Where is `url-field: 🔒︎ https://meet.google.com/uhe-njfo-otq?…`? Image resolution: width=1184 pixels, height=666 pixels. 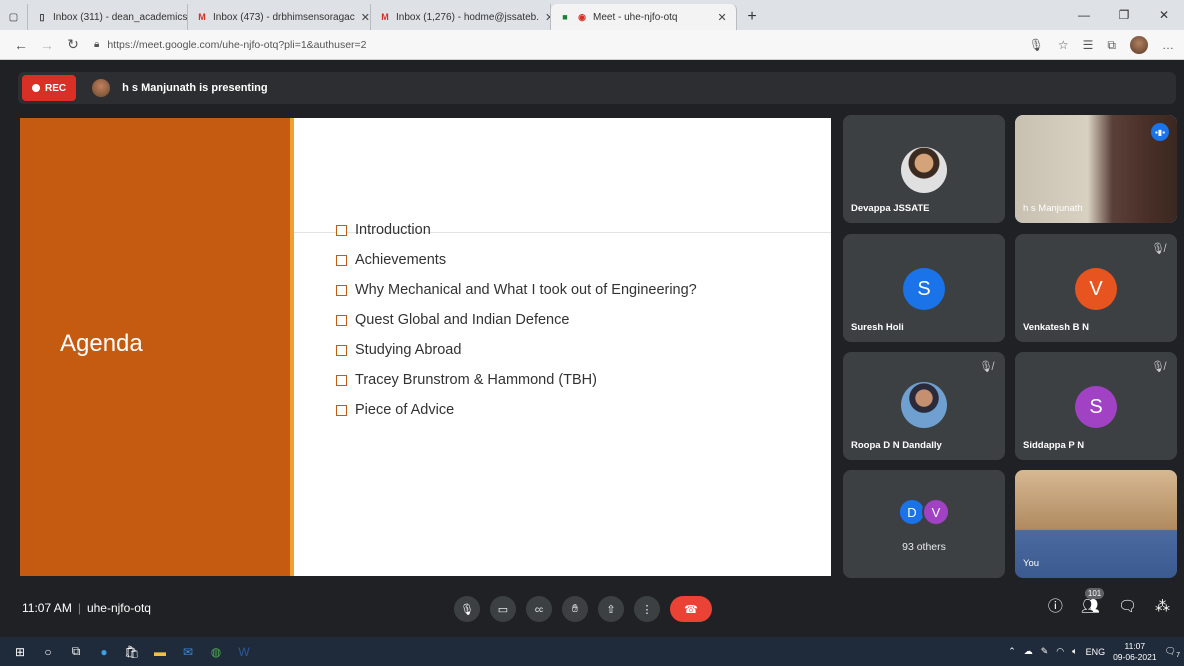
url-field: 🔒︎ https://meet.google.com/uhe-njfo-otq?… is located at coordinates (230, 45).